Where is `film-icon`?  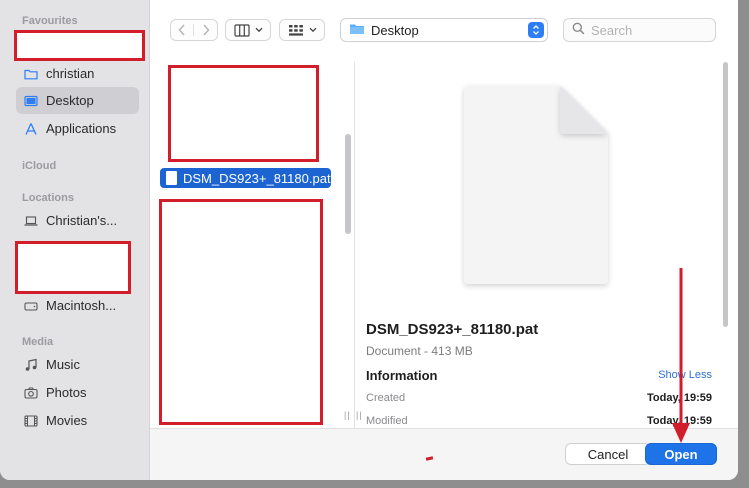
film-icon is located at coordinates (31, 421).